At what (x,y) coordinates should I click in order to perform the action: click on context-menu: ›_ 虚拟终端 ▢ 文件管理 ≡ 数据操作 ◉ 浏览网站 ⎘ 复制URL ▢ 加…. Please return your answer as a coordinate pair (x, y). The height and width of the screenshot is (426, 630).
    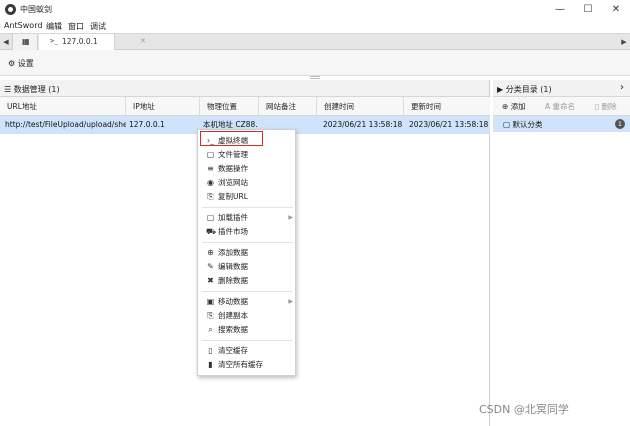
    Looking at the image, I should click on (246, 252).